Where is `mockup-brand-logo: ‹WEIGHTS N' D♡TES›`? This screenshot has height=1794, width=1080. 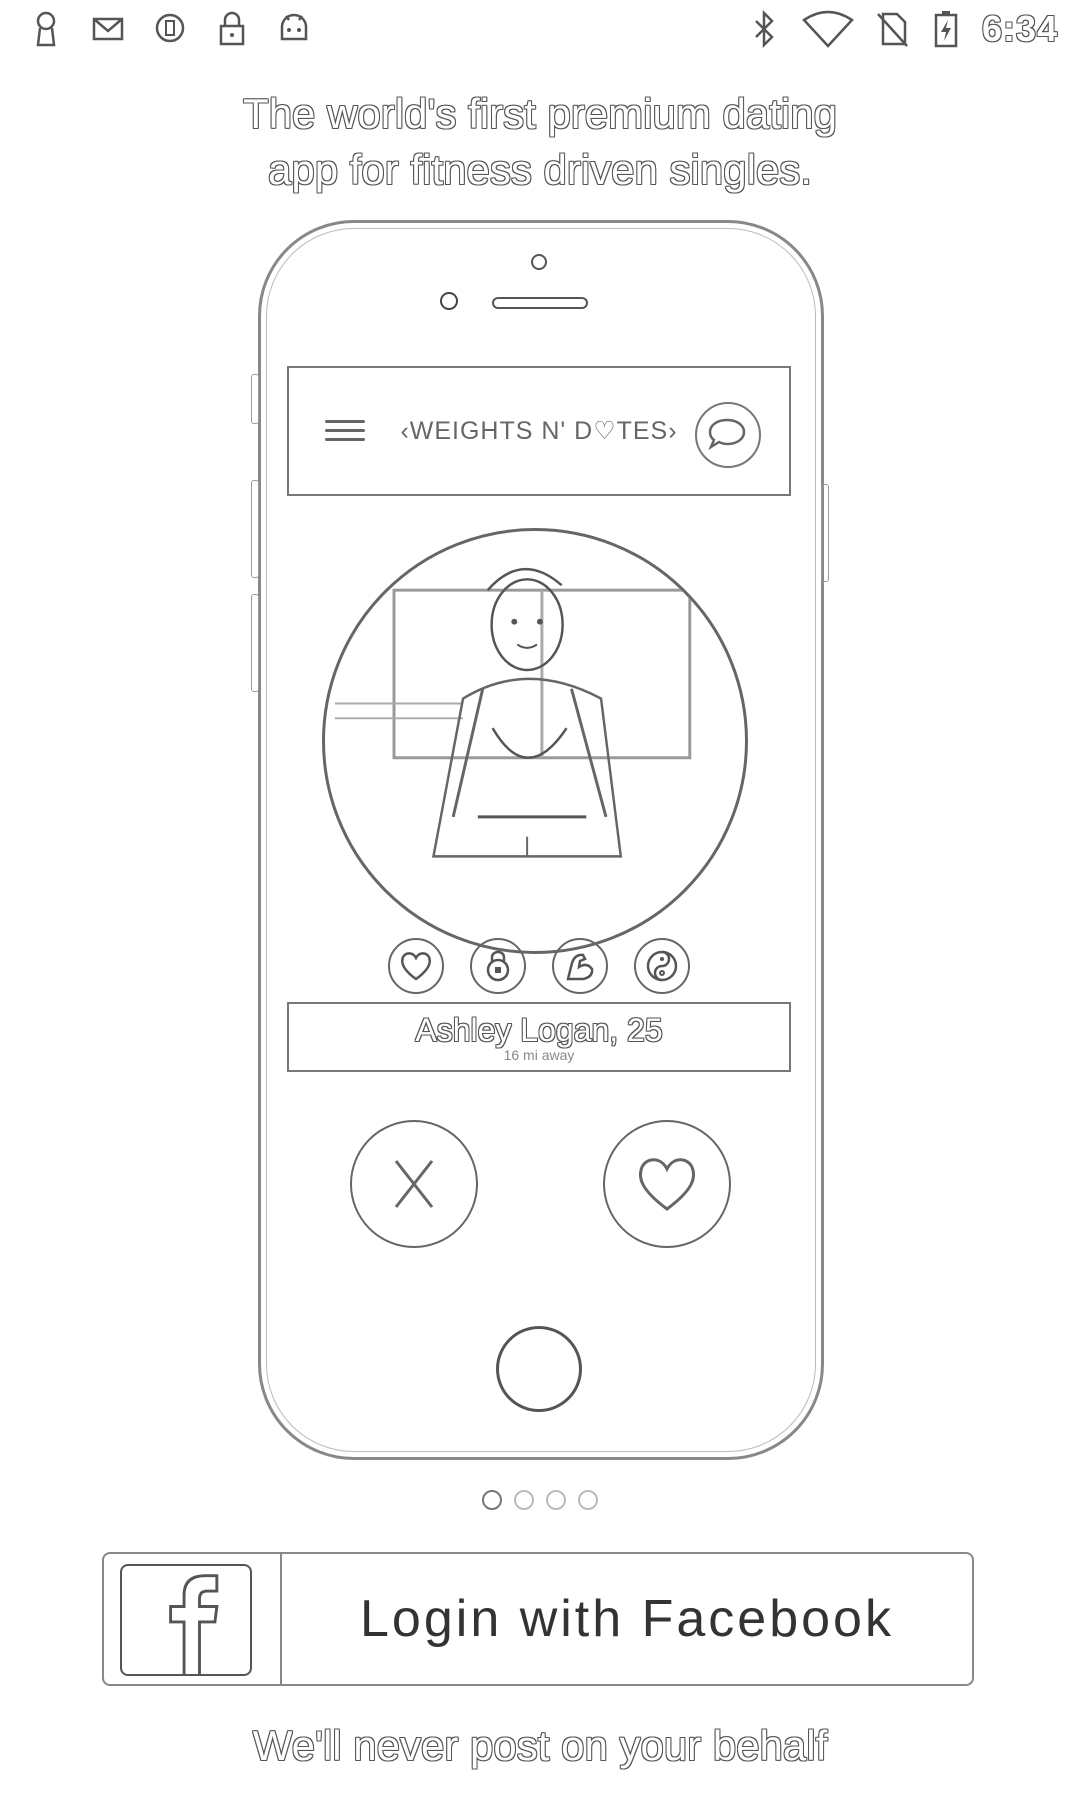 mockup-brand-logo: ‹WEIGHTS N' D♡TES› is located at coordinates (539, 431).